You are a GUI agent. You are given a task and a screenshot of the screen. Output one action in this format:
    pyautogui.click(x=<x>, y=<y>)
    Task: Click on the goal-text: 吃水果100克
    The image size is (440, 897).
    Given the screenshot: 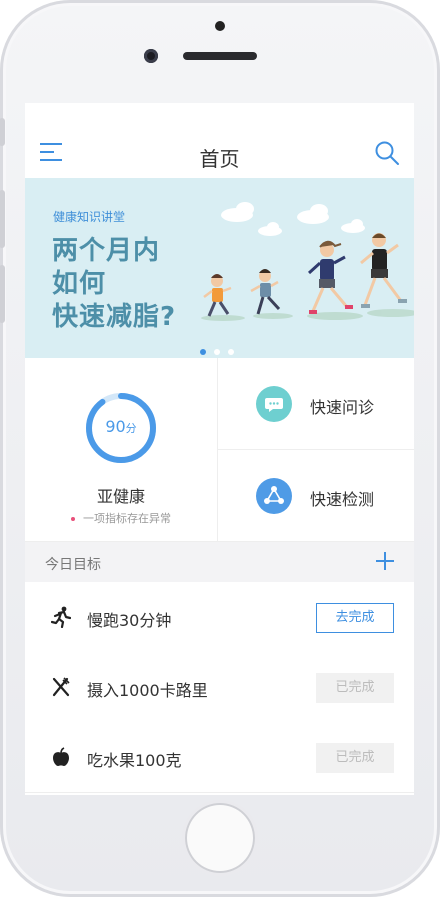 What is the action you would take?
    pyautogui.click(x=134, y=760)
    